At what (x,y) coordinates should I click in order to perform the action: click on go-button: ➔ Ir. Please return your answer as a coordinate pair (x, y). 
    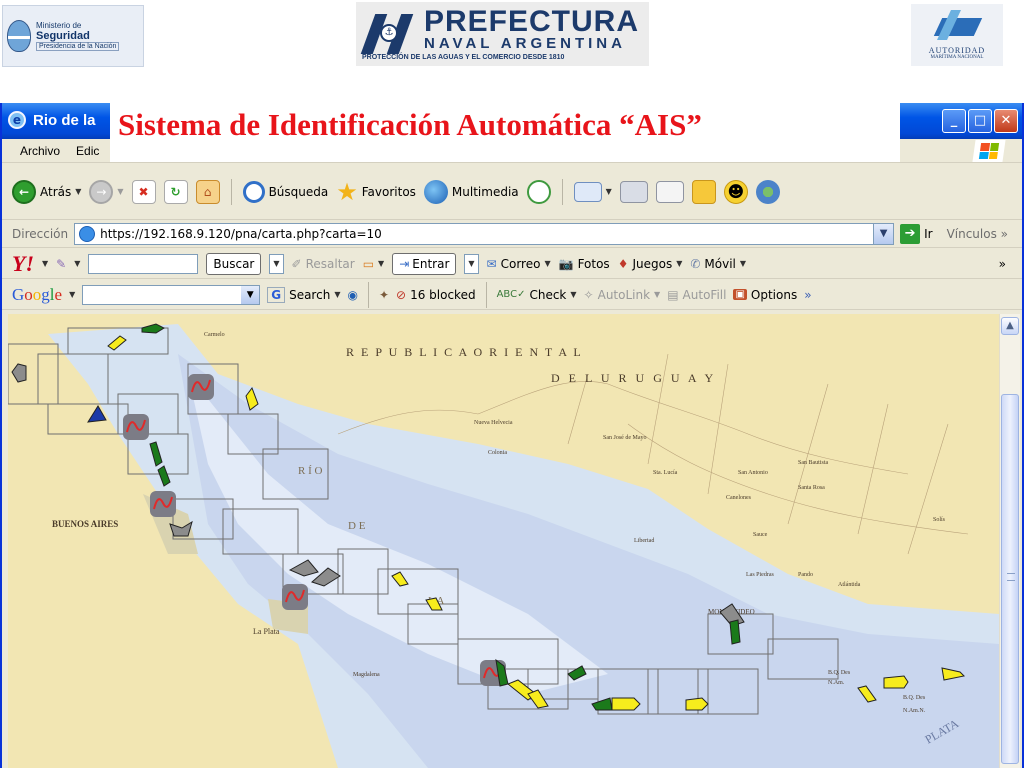
    Looking at the image, I should click on (916, 233).